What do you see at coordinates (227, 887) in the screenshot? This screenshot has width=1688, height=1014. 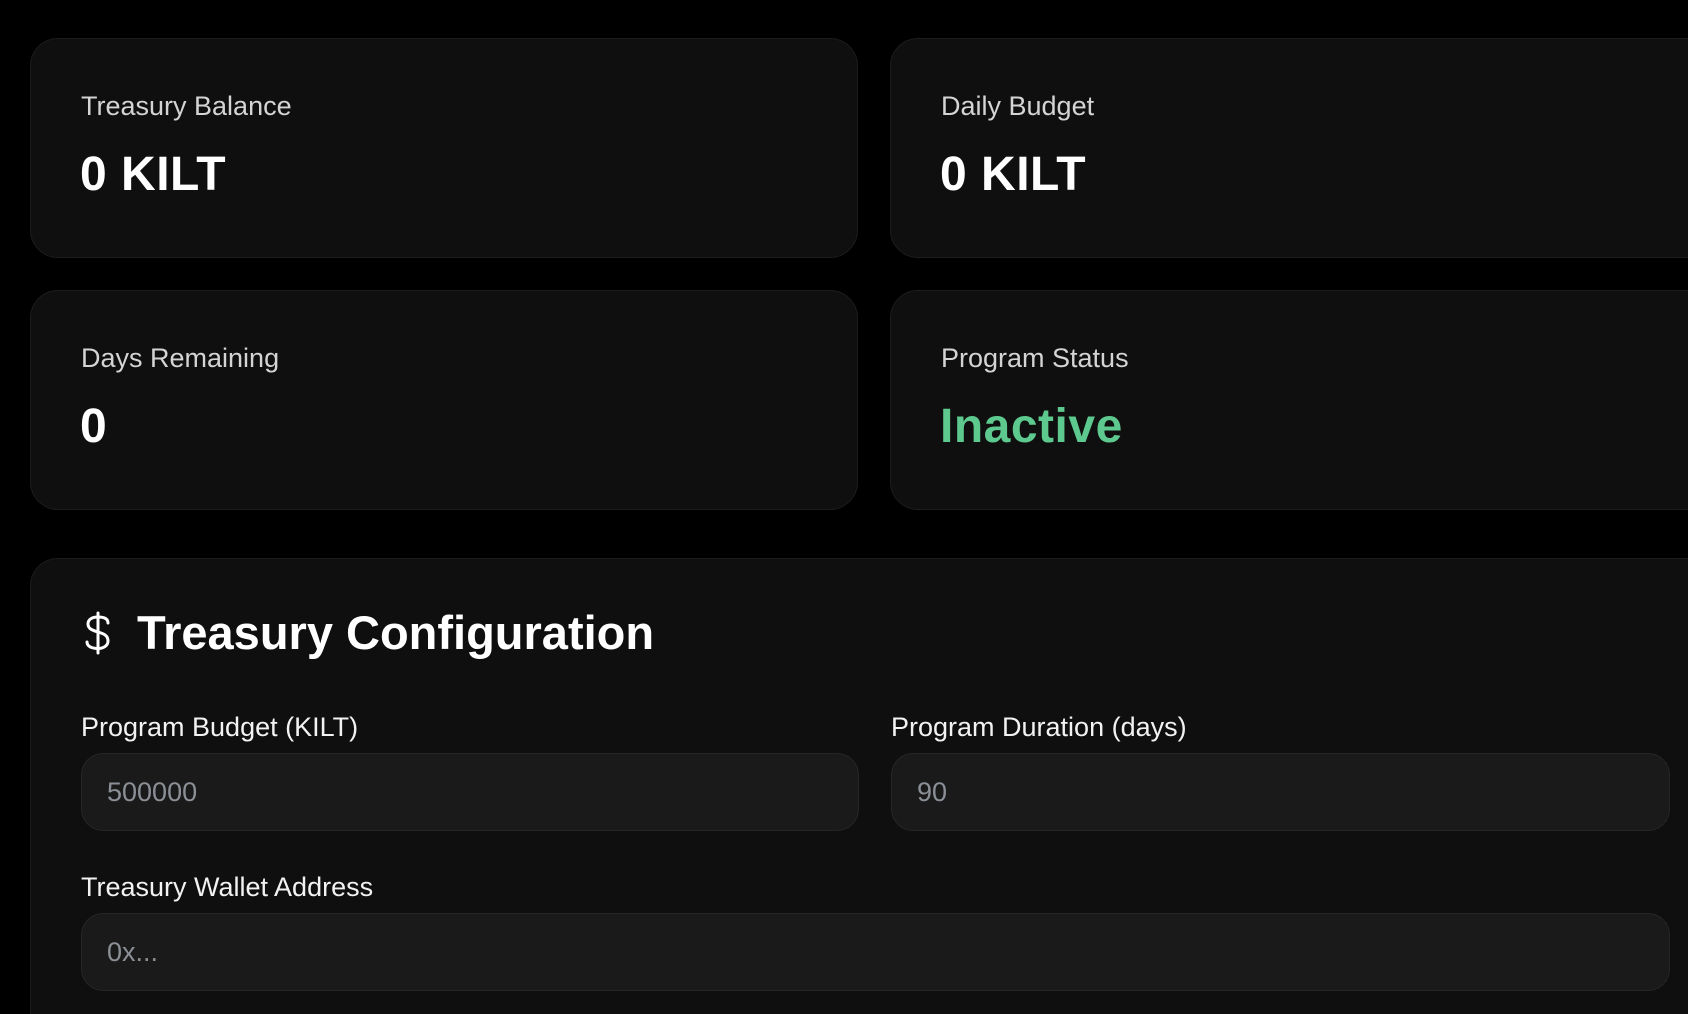 I see `treasury-wallet-address-label: Treasury Wallet Address` at bounding box center [227, 887].